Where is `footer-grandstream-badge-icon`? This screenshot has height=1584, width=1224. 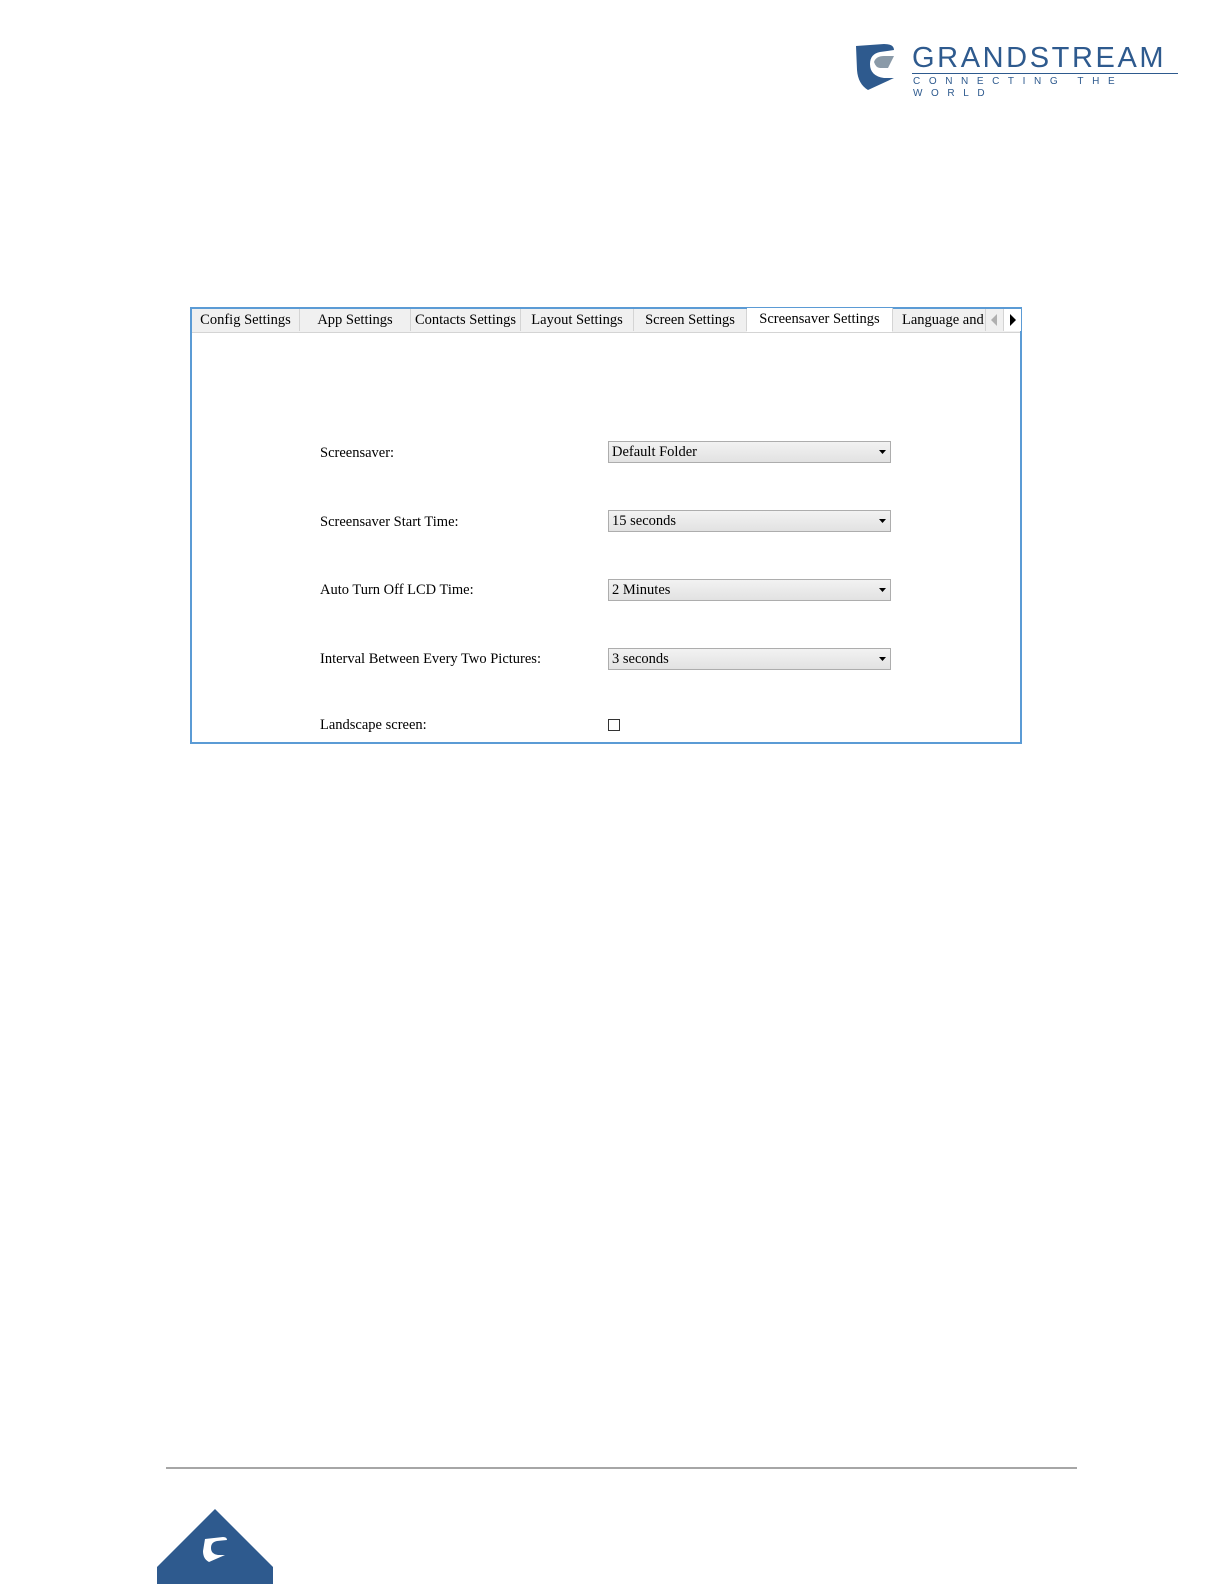
footer-grandstream-badge-icon is located at coordinates (215, 1546).